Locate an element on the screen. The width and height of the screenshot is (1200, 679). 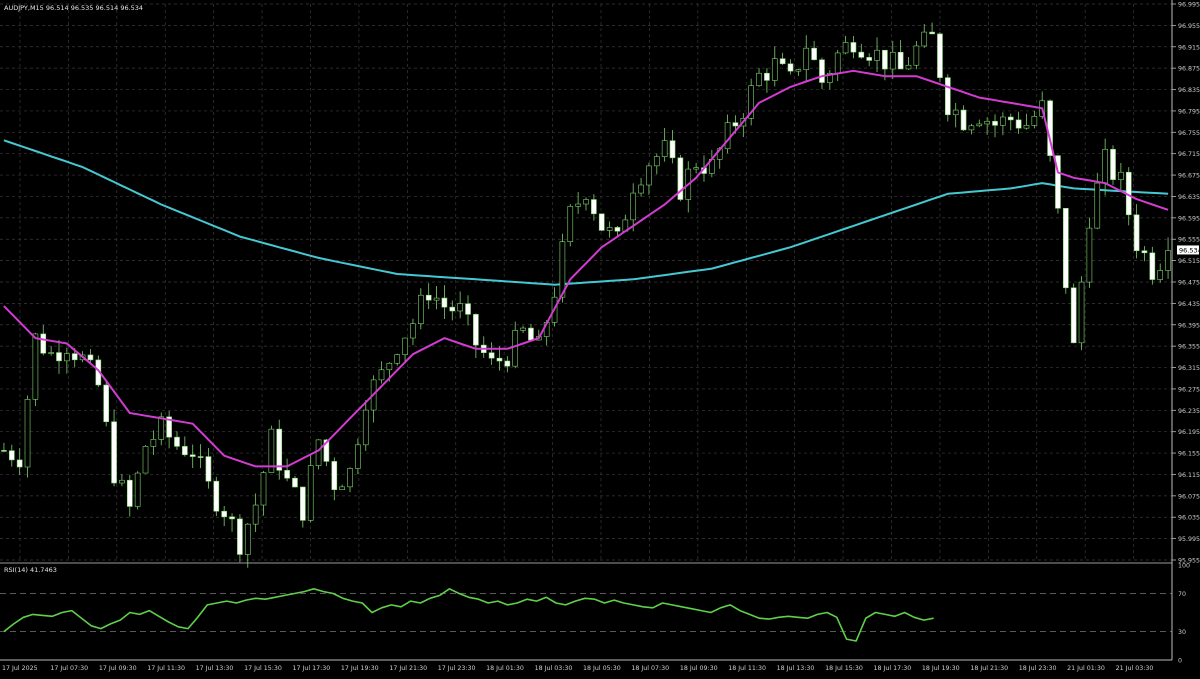
rsi-label: RSI(14) 41.7463 is located at coordinates (30, 570).